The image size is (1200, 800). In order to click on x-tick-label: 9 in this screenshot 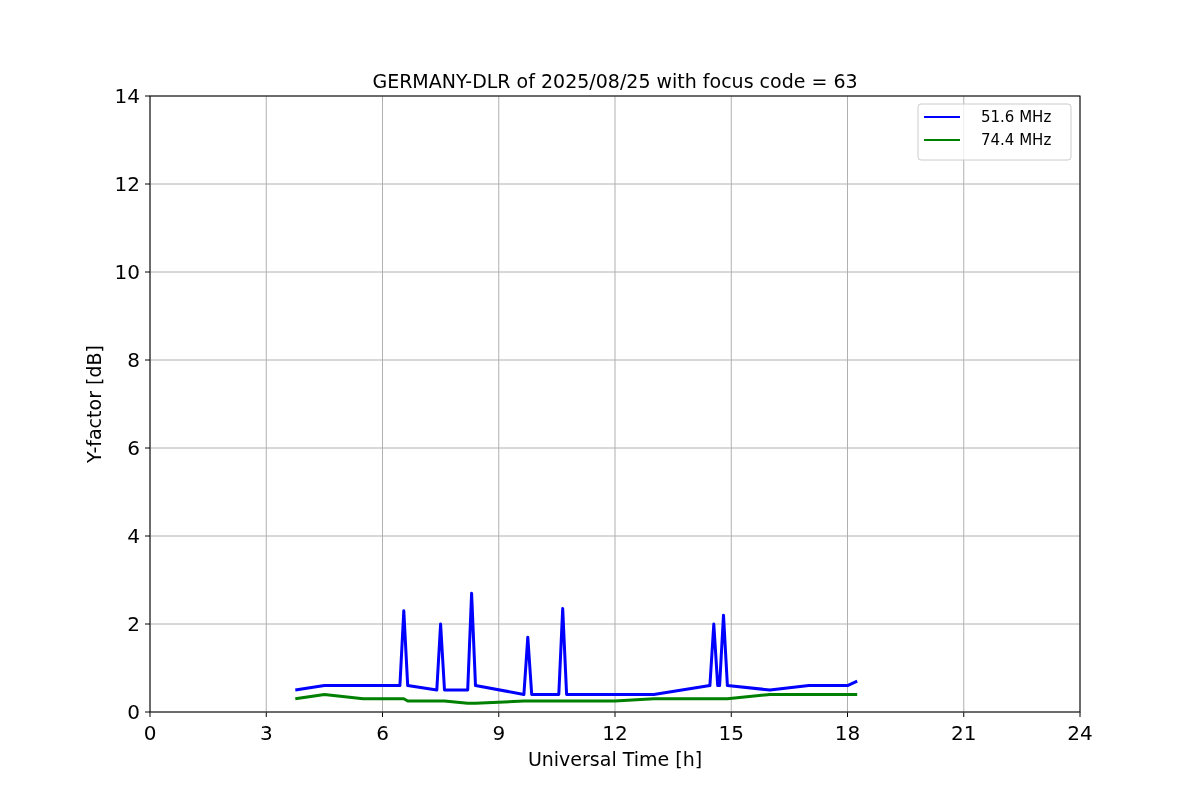, I will do `click(499, 733)`.